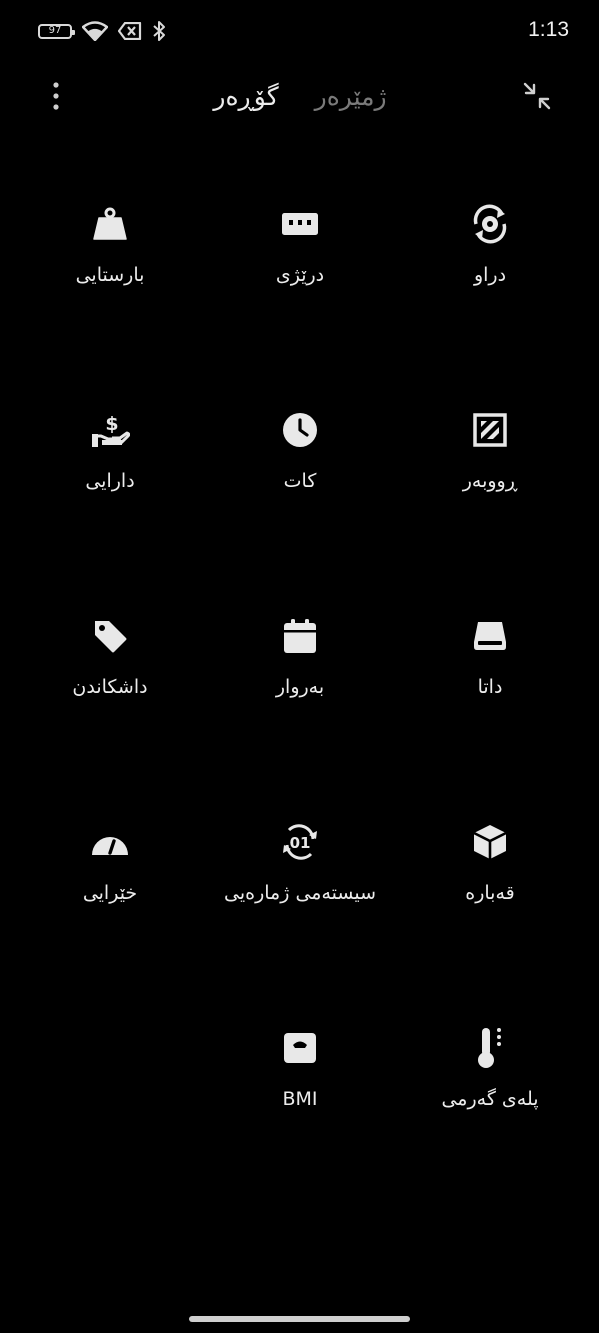 Image resolution: width=599 pixels, height=1333 pixels. I want to click on thermometer-icon, so click(490, 1048).